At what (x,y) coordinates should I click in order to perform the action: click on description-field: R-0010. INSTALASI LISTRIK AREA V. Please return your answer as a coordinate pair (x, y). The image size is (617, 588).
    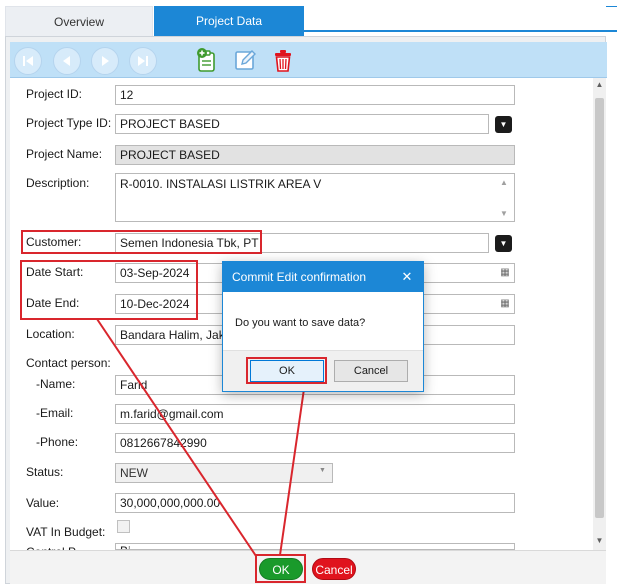
    Looking at the image, I should click on (315, 197).